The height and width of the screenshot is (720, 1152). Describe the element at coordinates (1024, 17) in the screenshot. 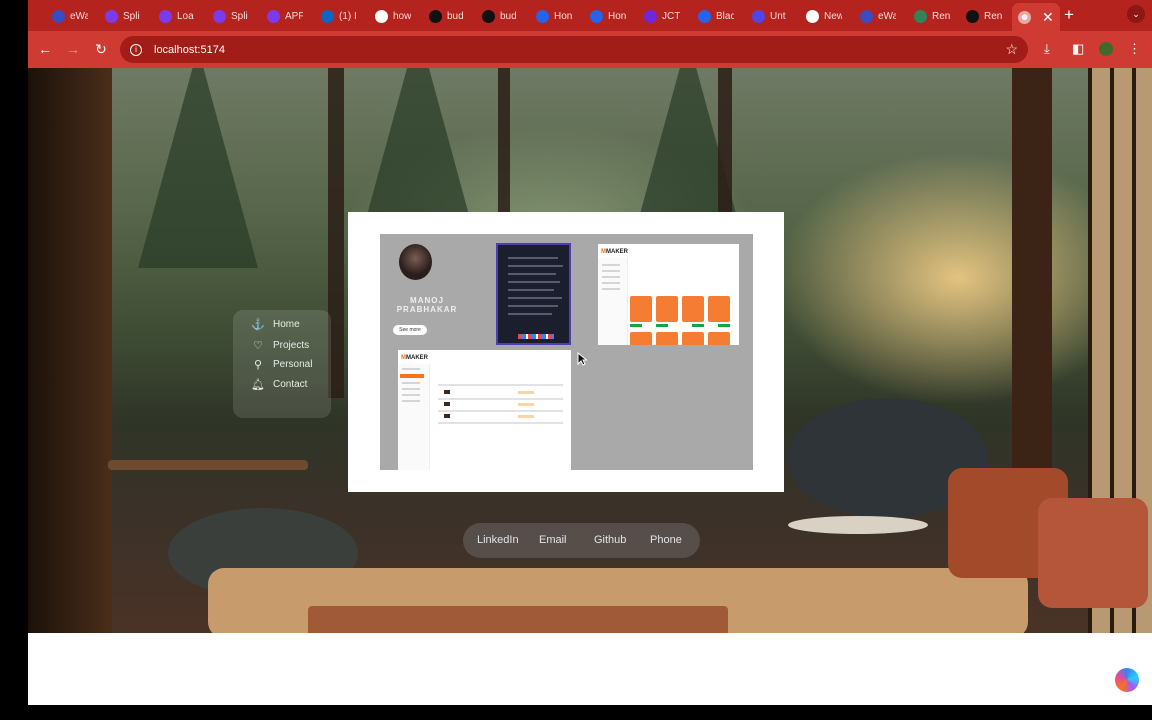

I see `globe-icon: ◍` at that location.